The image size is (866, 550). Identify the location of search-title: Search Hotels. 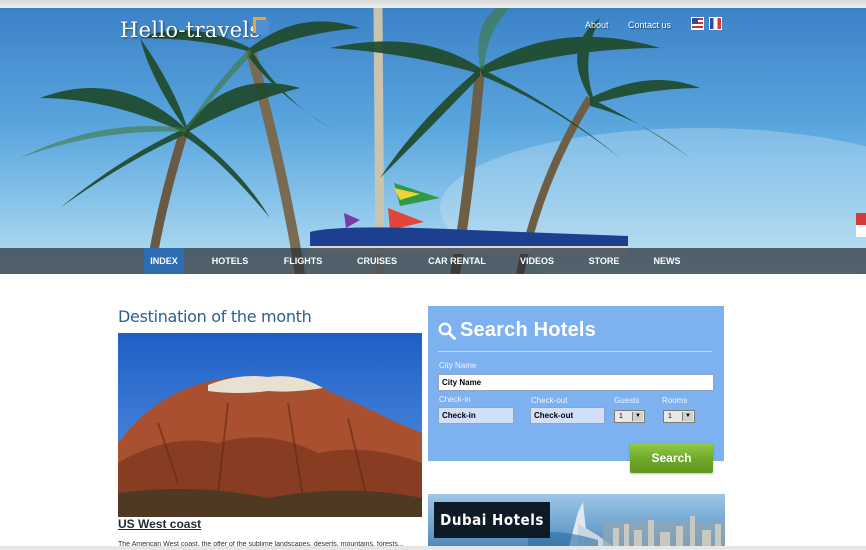
(528, 330).